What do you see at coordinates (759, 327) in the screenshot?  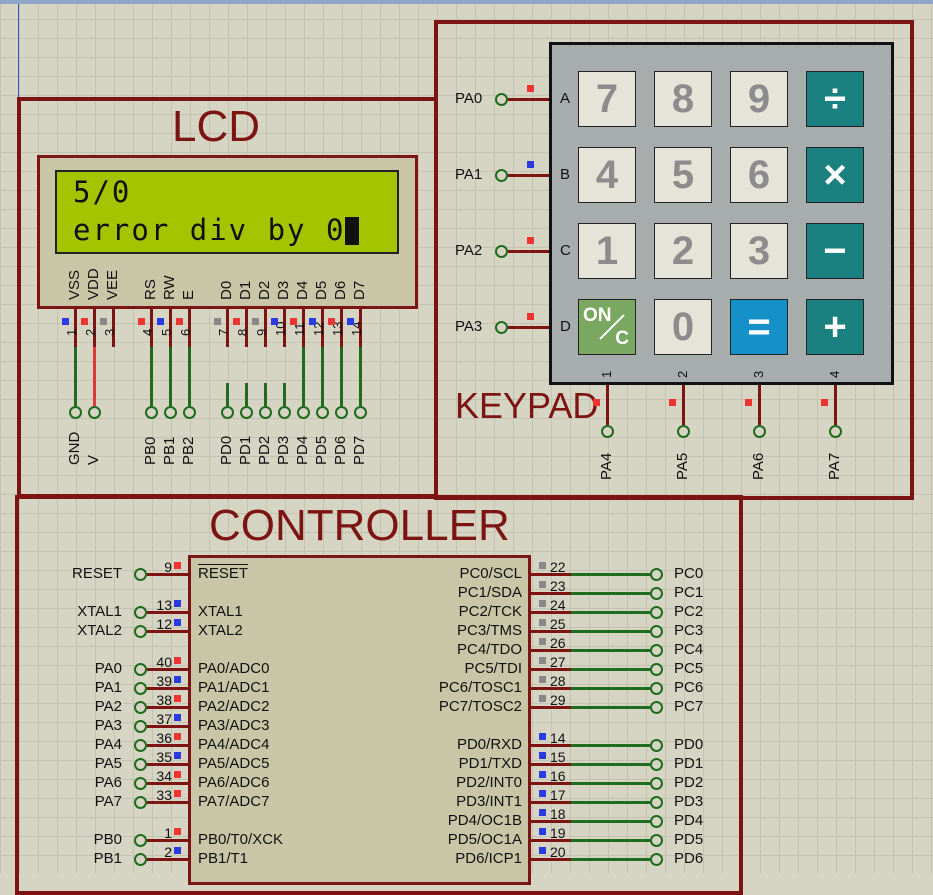 I see `keypad-key: =` at bounding box center [759, 327].